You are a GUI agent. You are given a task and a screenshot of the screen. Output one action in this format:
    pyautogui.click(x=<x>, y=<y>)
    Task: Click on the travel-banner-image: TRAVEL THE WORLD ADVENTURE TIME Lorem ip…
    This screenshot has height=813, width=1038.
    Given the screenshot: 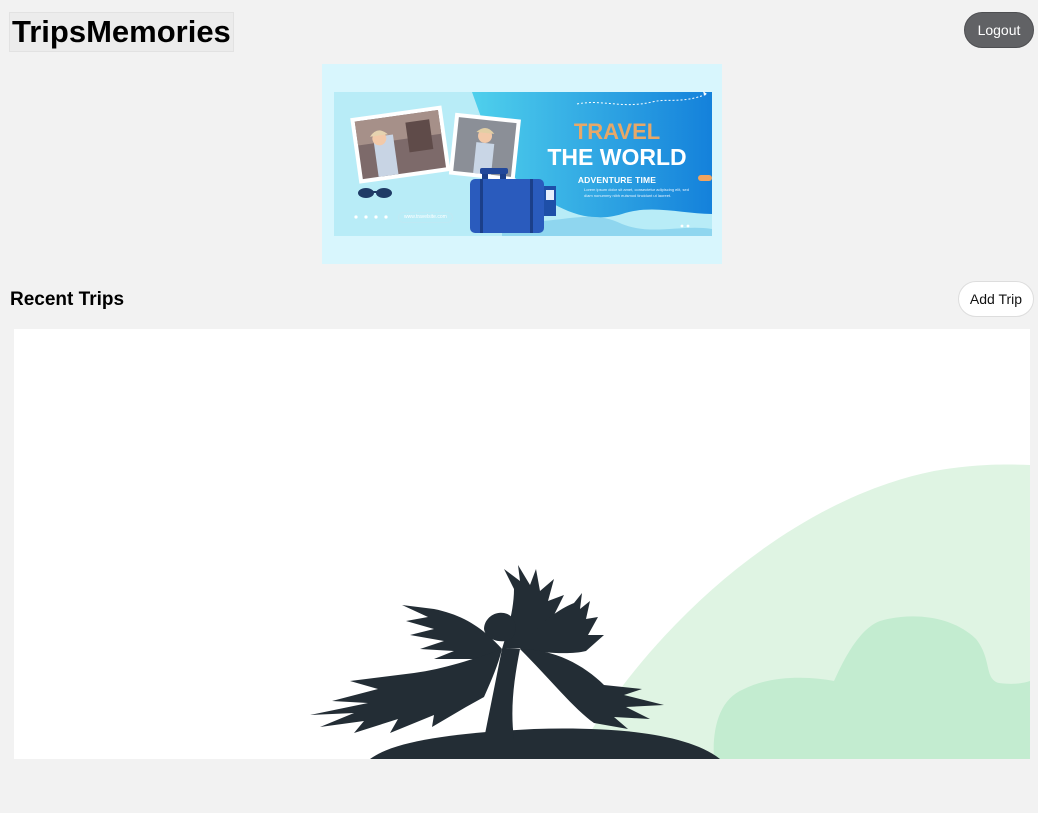 What is the action you would take?
    pyautogui.click(x=522, y=164)
    